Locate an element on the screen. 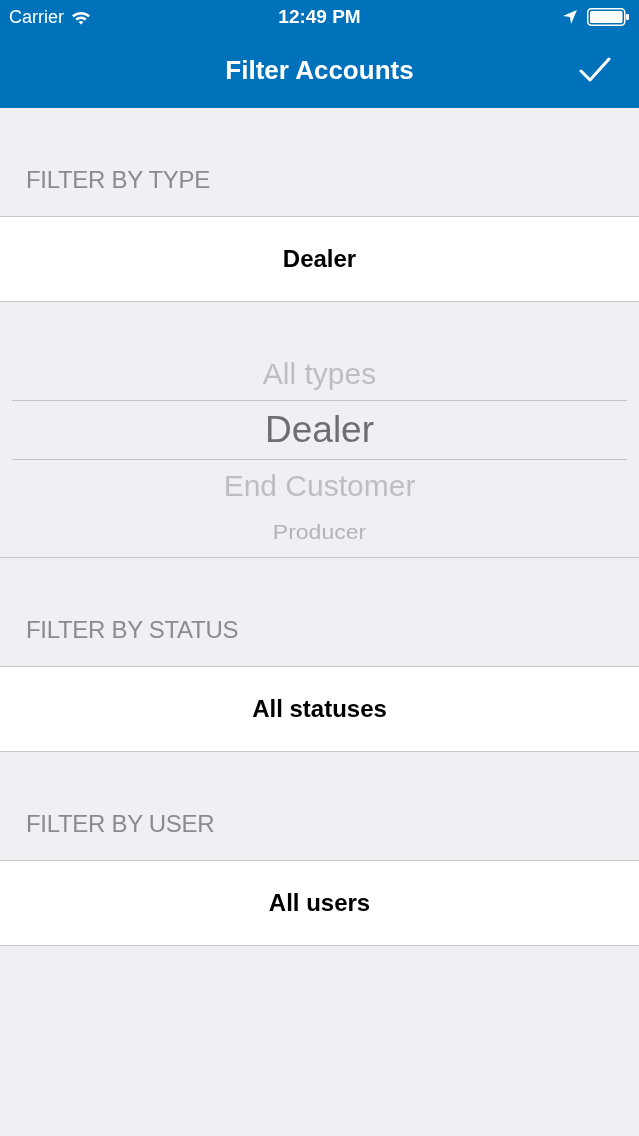 This screenshot has width=639, height=1136. picker-option: Dealer is located at coordinates (319, 430).